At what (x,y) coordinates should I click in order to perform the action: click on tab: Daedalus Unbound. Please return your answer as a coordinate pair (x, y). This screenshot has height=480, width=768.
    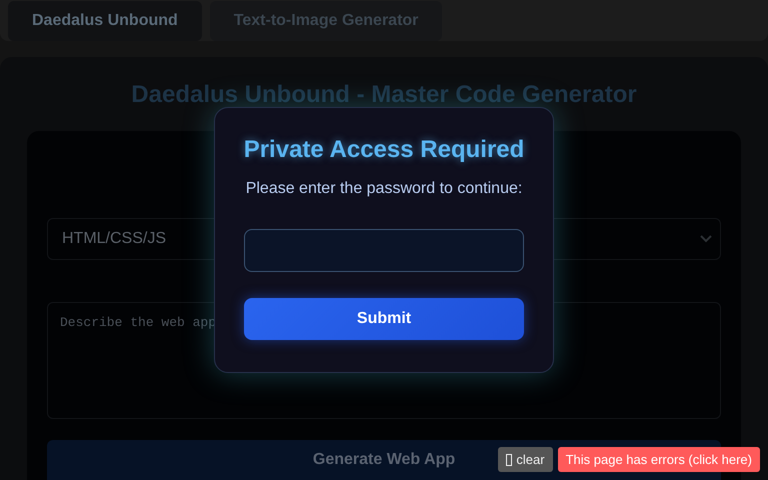
    Looking at the image, I should click on (105, 20).